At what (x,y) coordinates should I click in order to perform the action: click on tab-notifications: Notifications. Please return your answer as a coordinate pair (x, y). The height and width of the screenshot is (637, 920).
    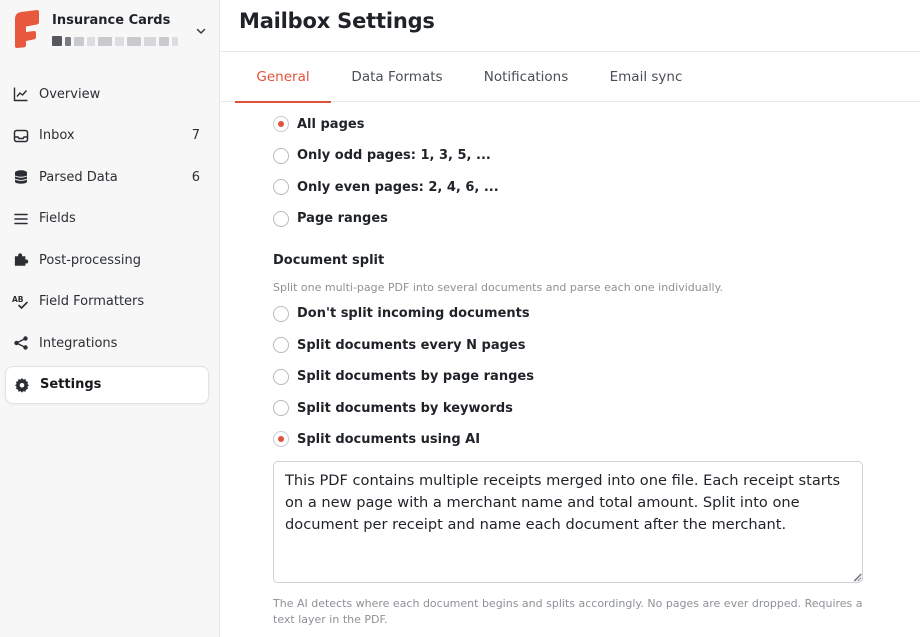
    Looking at the image, I should click on (526, 77).